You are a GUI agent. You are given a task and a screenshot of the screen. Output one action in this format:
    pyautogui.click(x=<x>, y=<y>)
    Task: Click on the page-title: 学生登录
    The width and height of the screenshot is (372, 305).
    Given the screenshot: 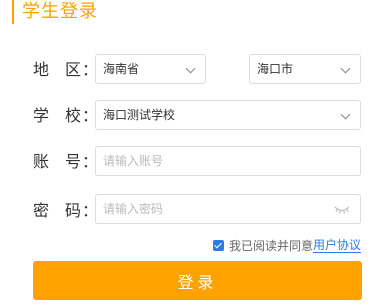 What is the action you would take?
    pyautogui.click(x=55, y=12)
    